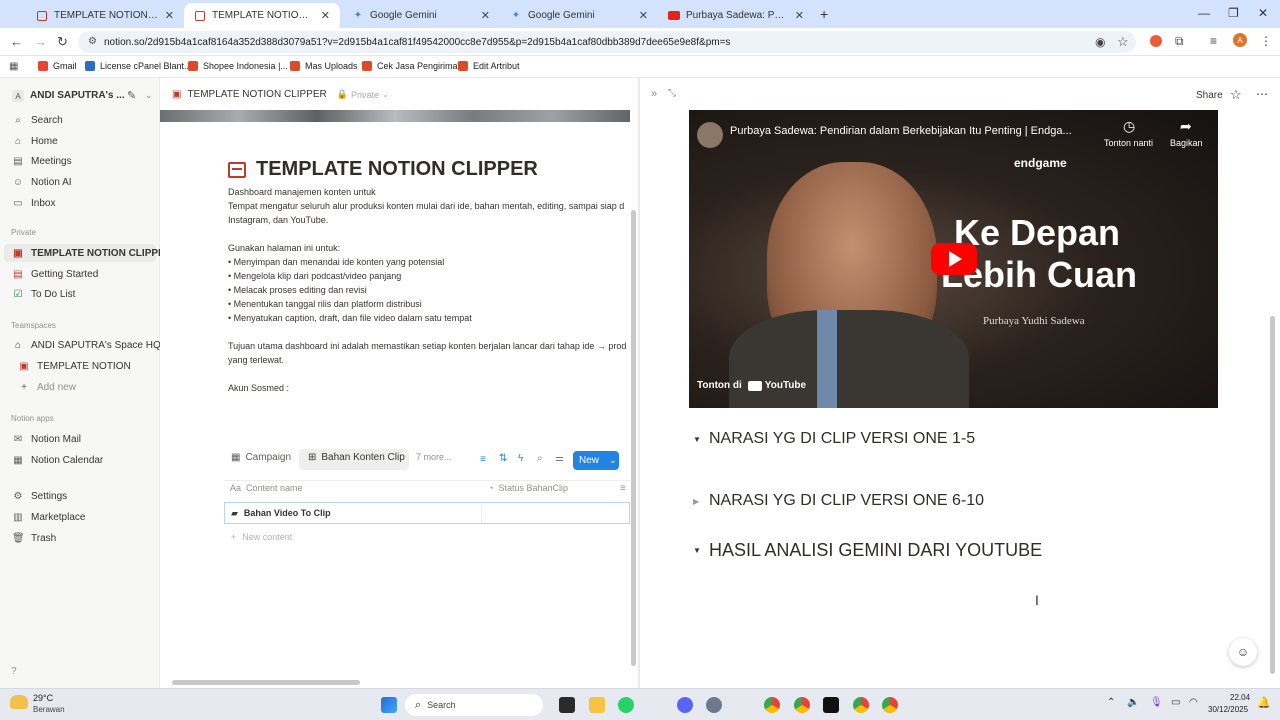  I want to click on notion-ai-button: ☺, so click(1243, 652).